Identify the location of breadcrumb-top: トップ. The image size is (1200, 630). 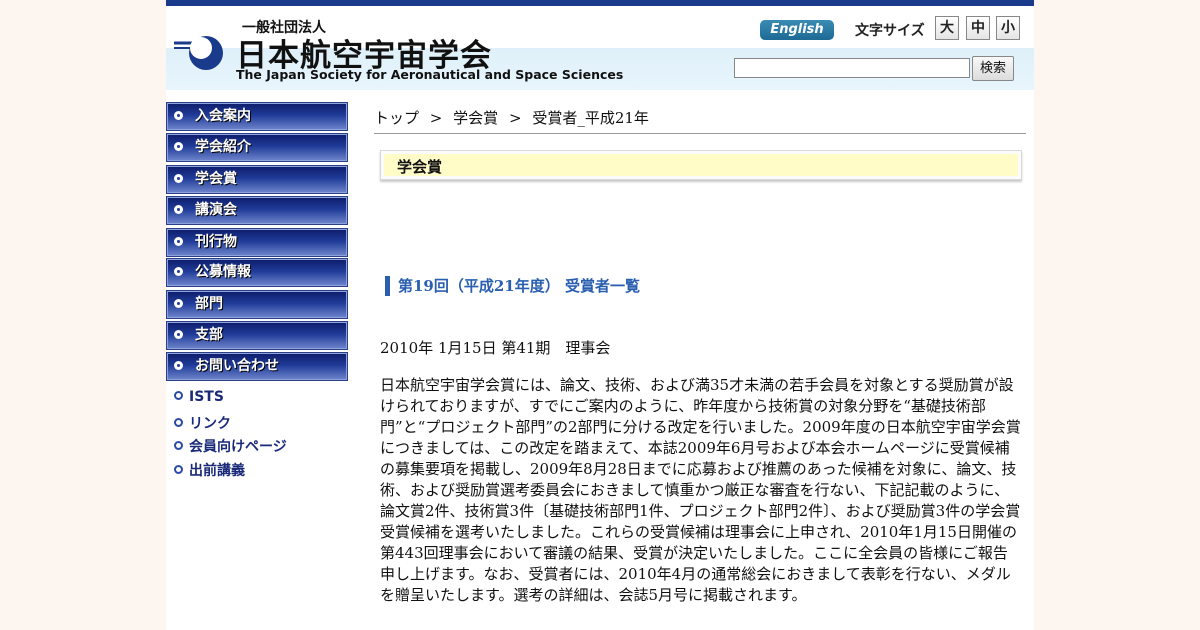
(396, 118).